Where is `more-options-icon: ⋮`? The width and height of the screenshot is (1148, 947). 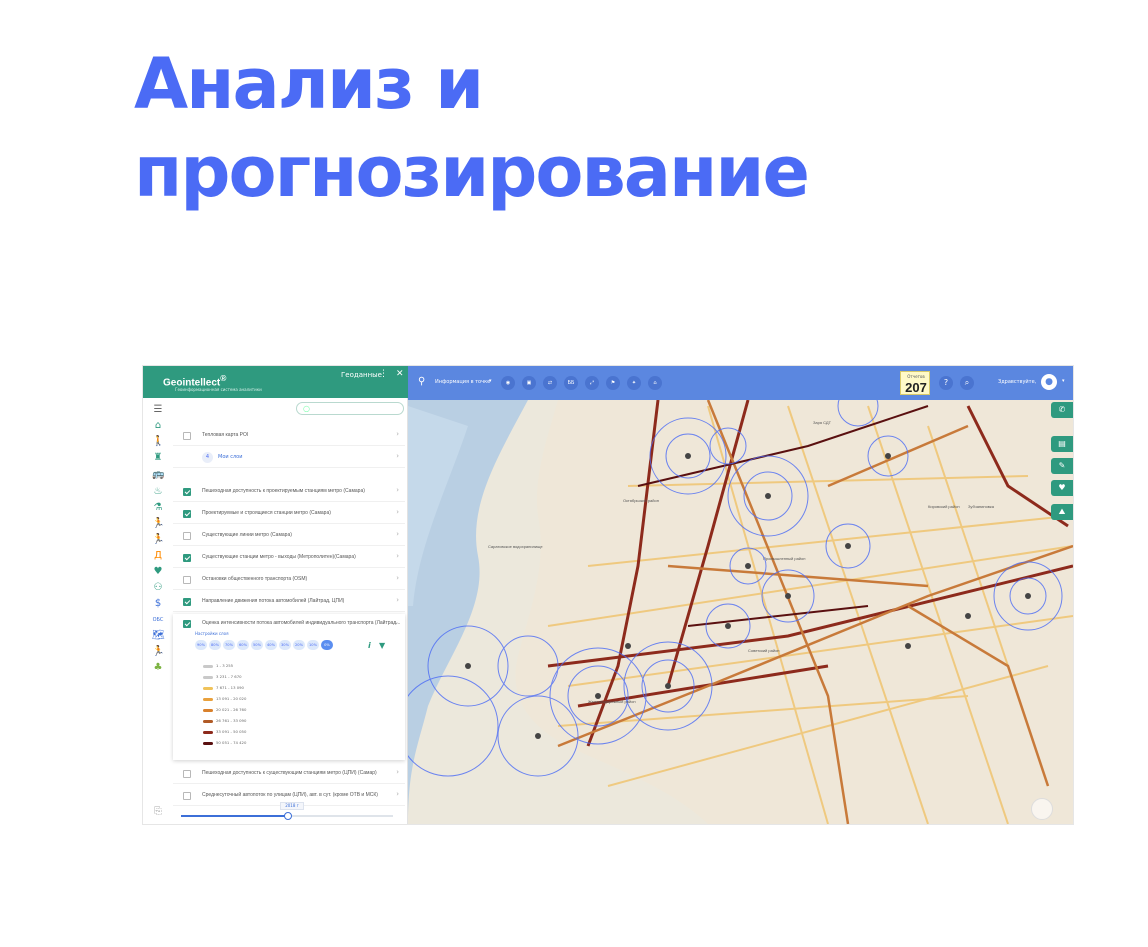
more-options-icon: ⋮ is located at coordinates (383, 374).